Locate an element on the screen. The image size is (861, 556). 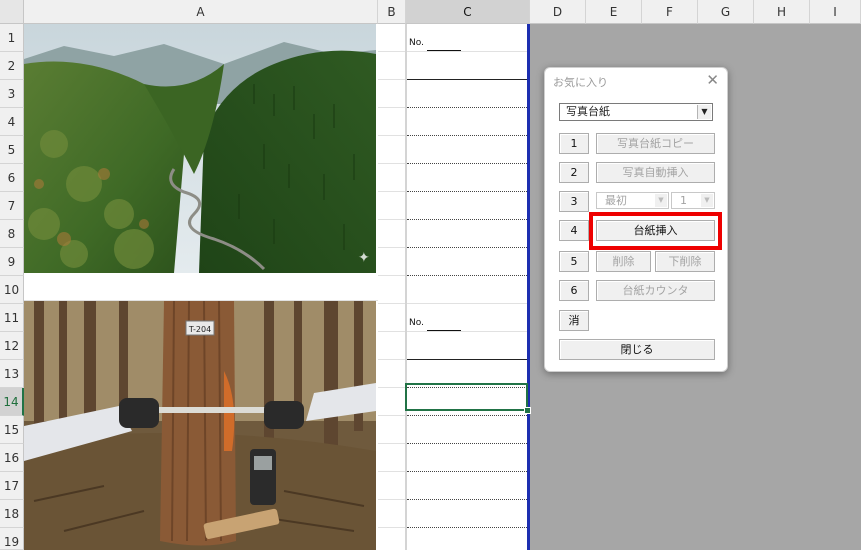
row-header-18: 18 is located at coordinates (12, 514).